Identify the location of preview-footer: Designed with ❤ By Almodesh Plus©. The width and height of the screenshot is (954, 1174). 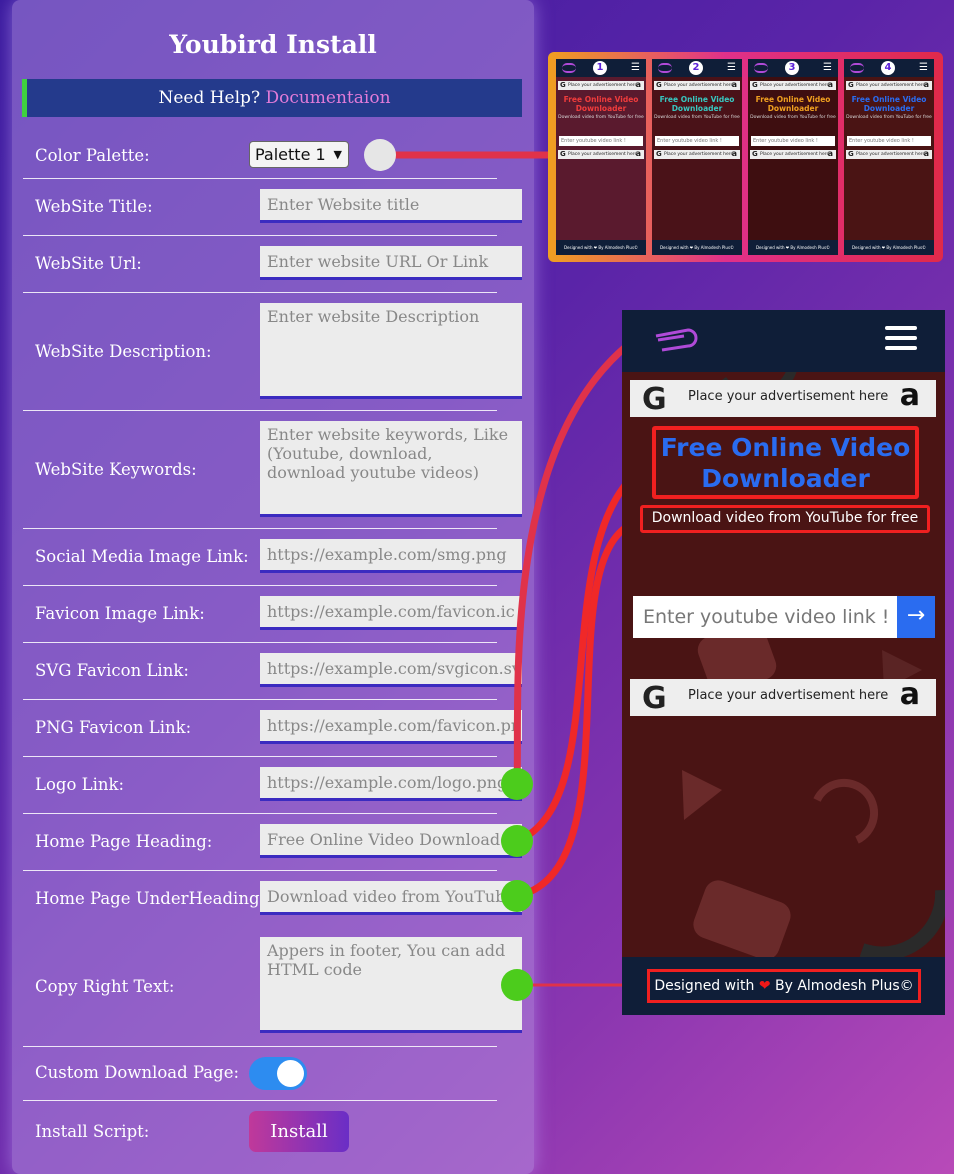
(783, 986).